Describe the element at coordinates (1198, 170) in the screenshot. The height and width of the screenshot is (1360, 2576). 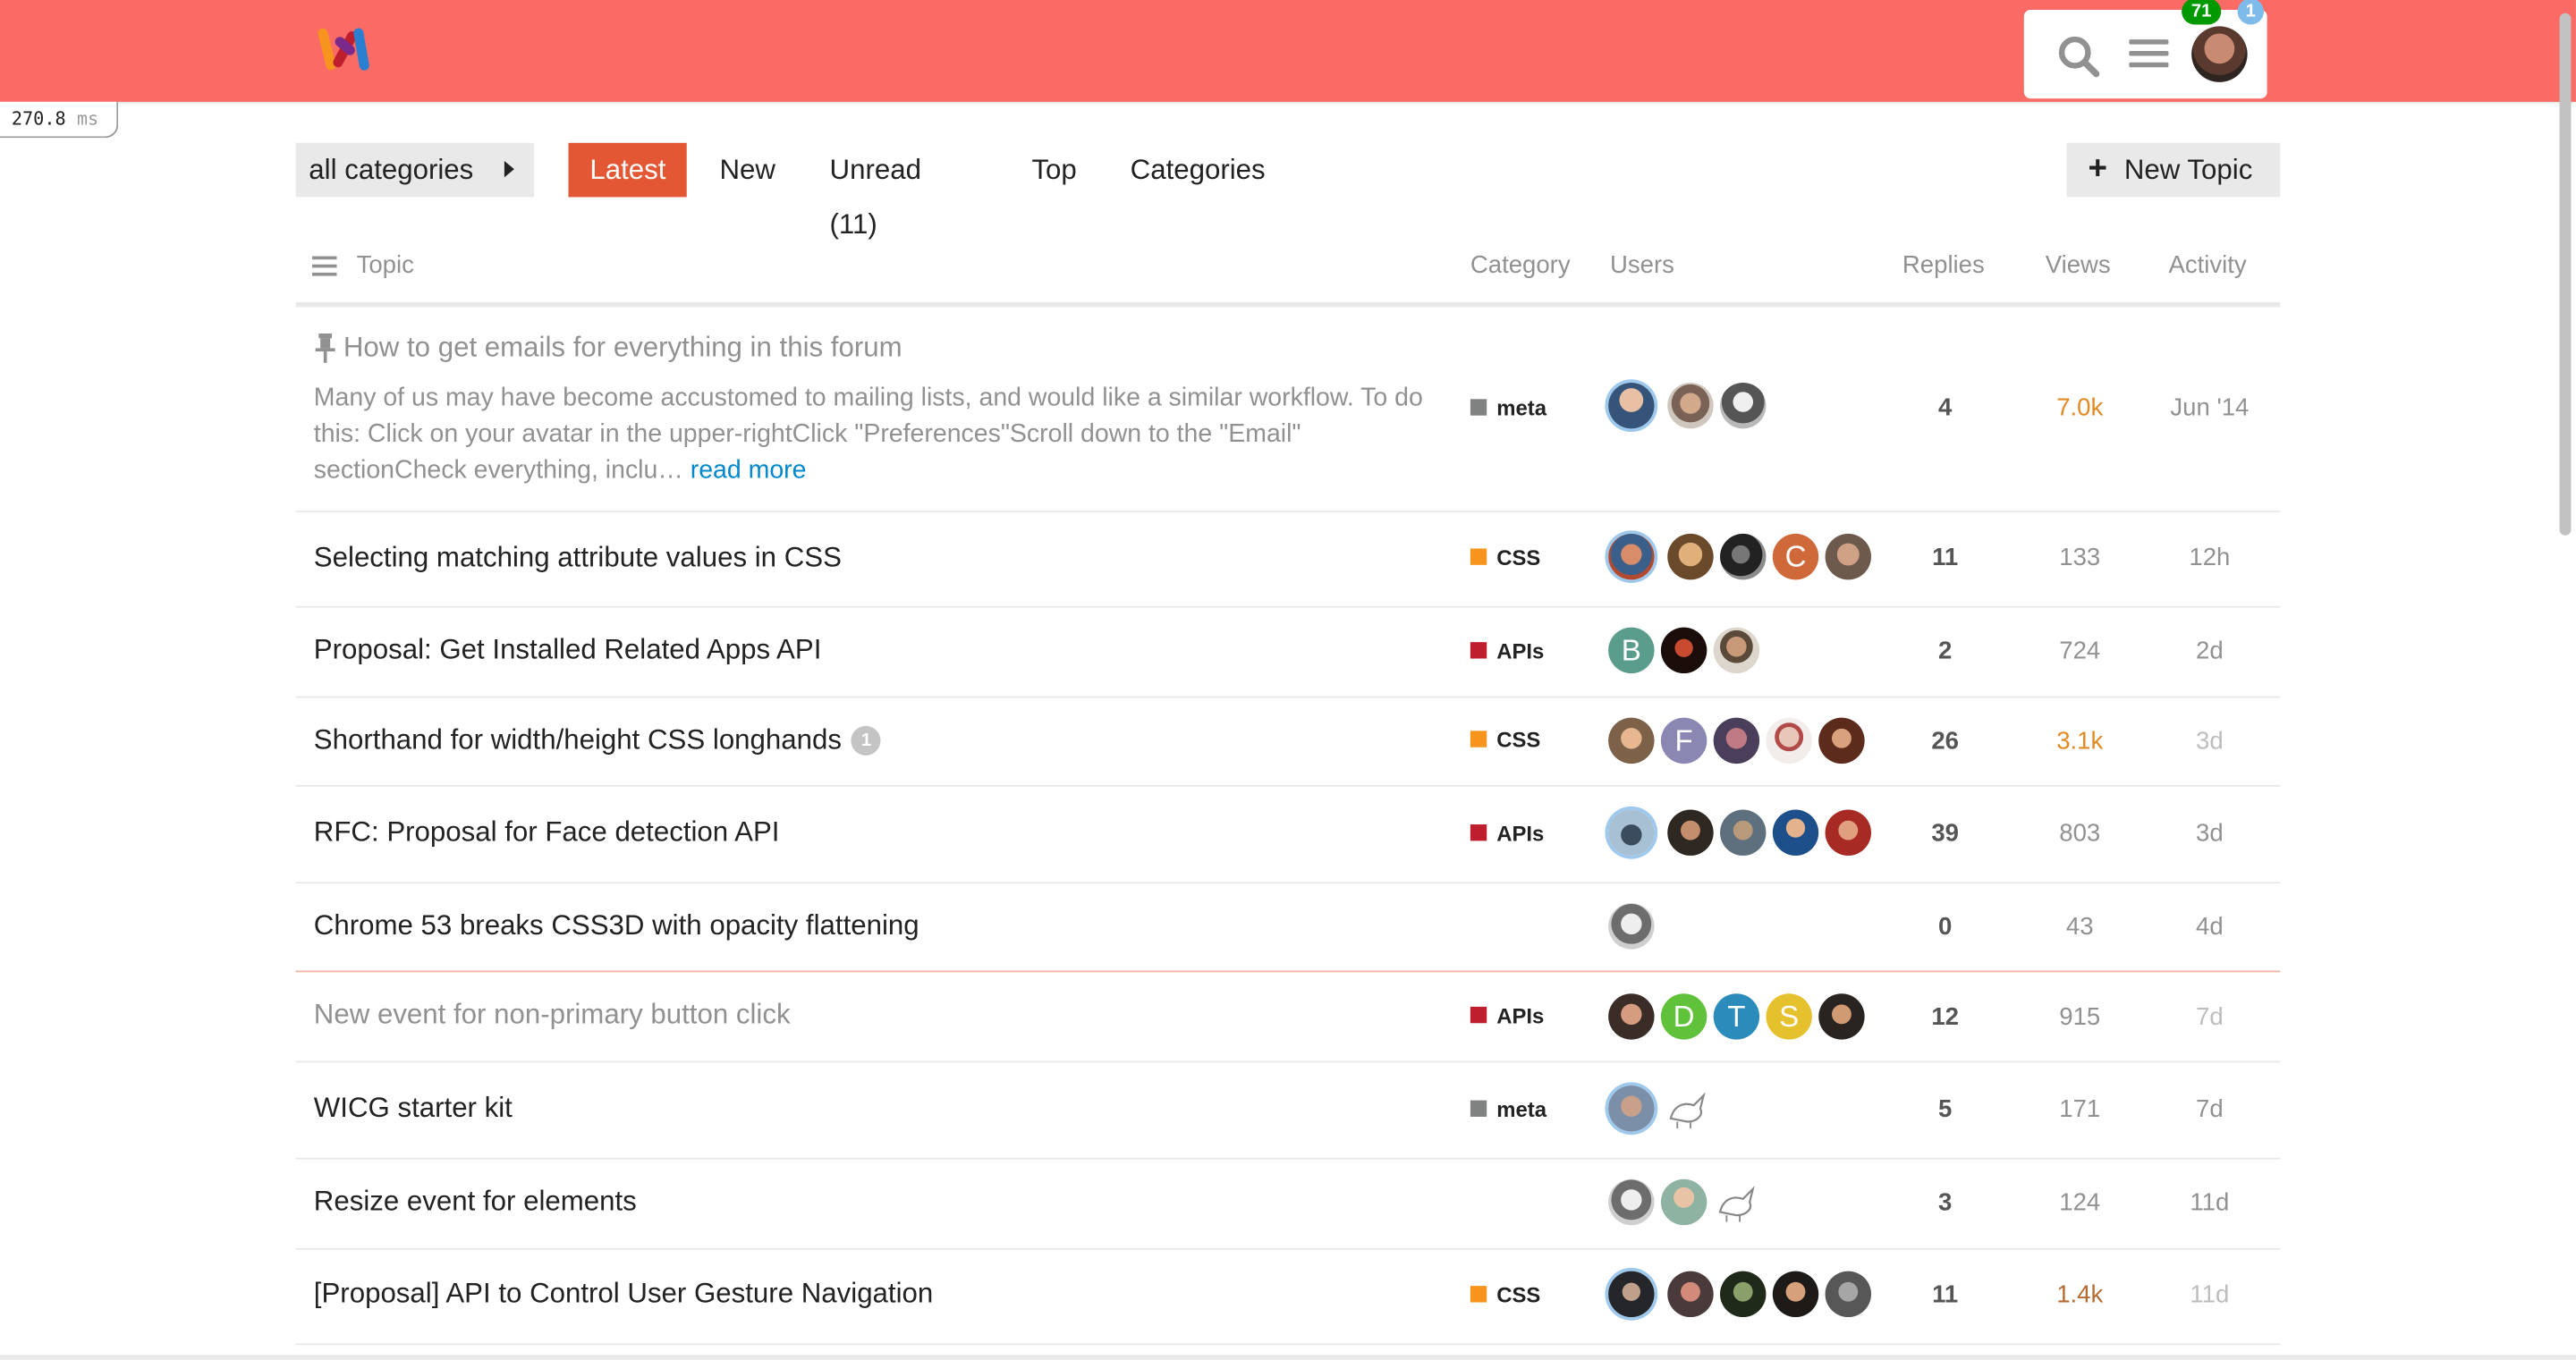
I see `tab-categories: Categories` at that location.